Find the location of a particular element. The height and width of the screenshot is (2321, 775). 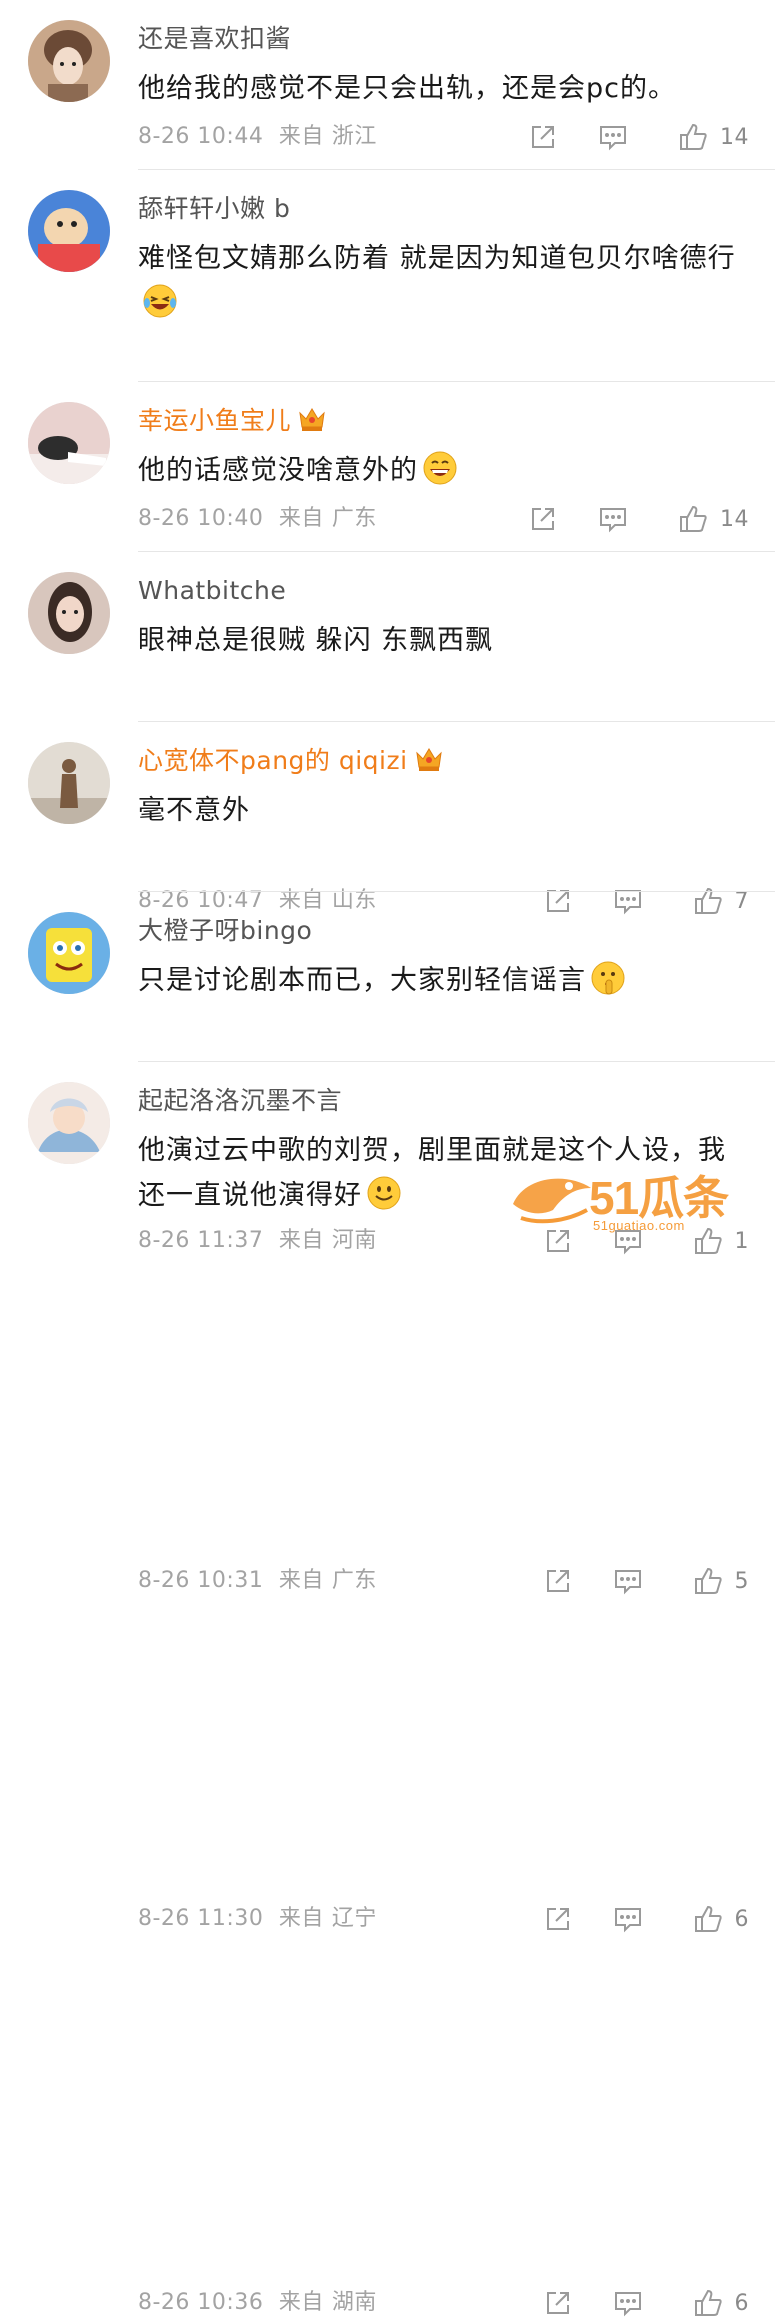

watermark-url: 51guatiao.com is located at coordinates (639, 1225).